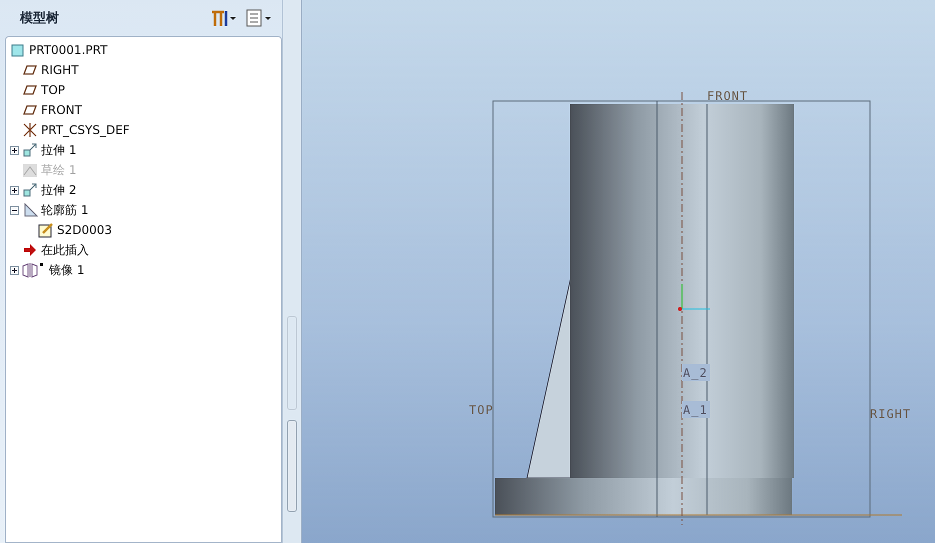 This screenshot has width=935, height=543. Describe the element at coordinates (694, 297) in the screenshot. I see `coordinate-axes-icon` at that location.